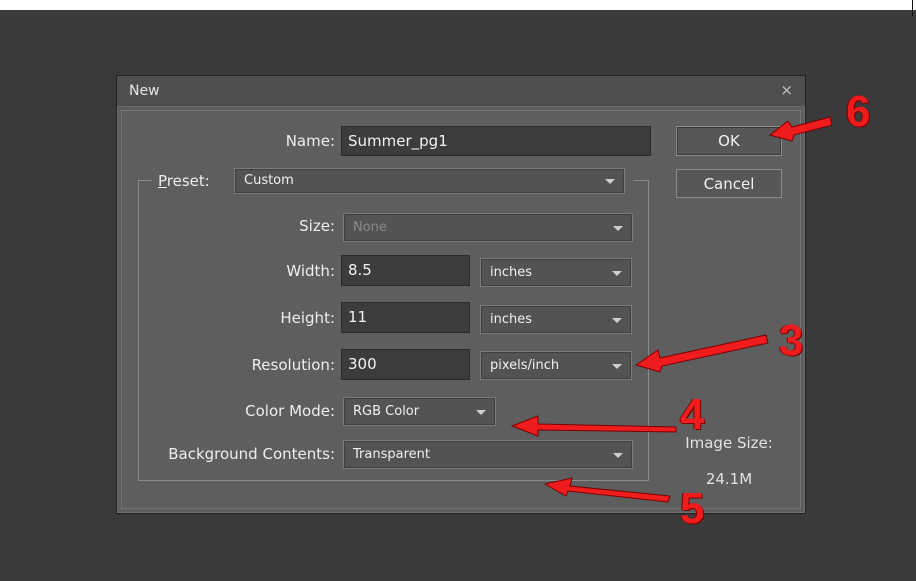 Image resolution: width=916 pixels, height=581 pixels. I want to click on height-label: Height:, so click(307, 318).